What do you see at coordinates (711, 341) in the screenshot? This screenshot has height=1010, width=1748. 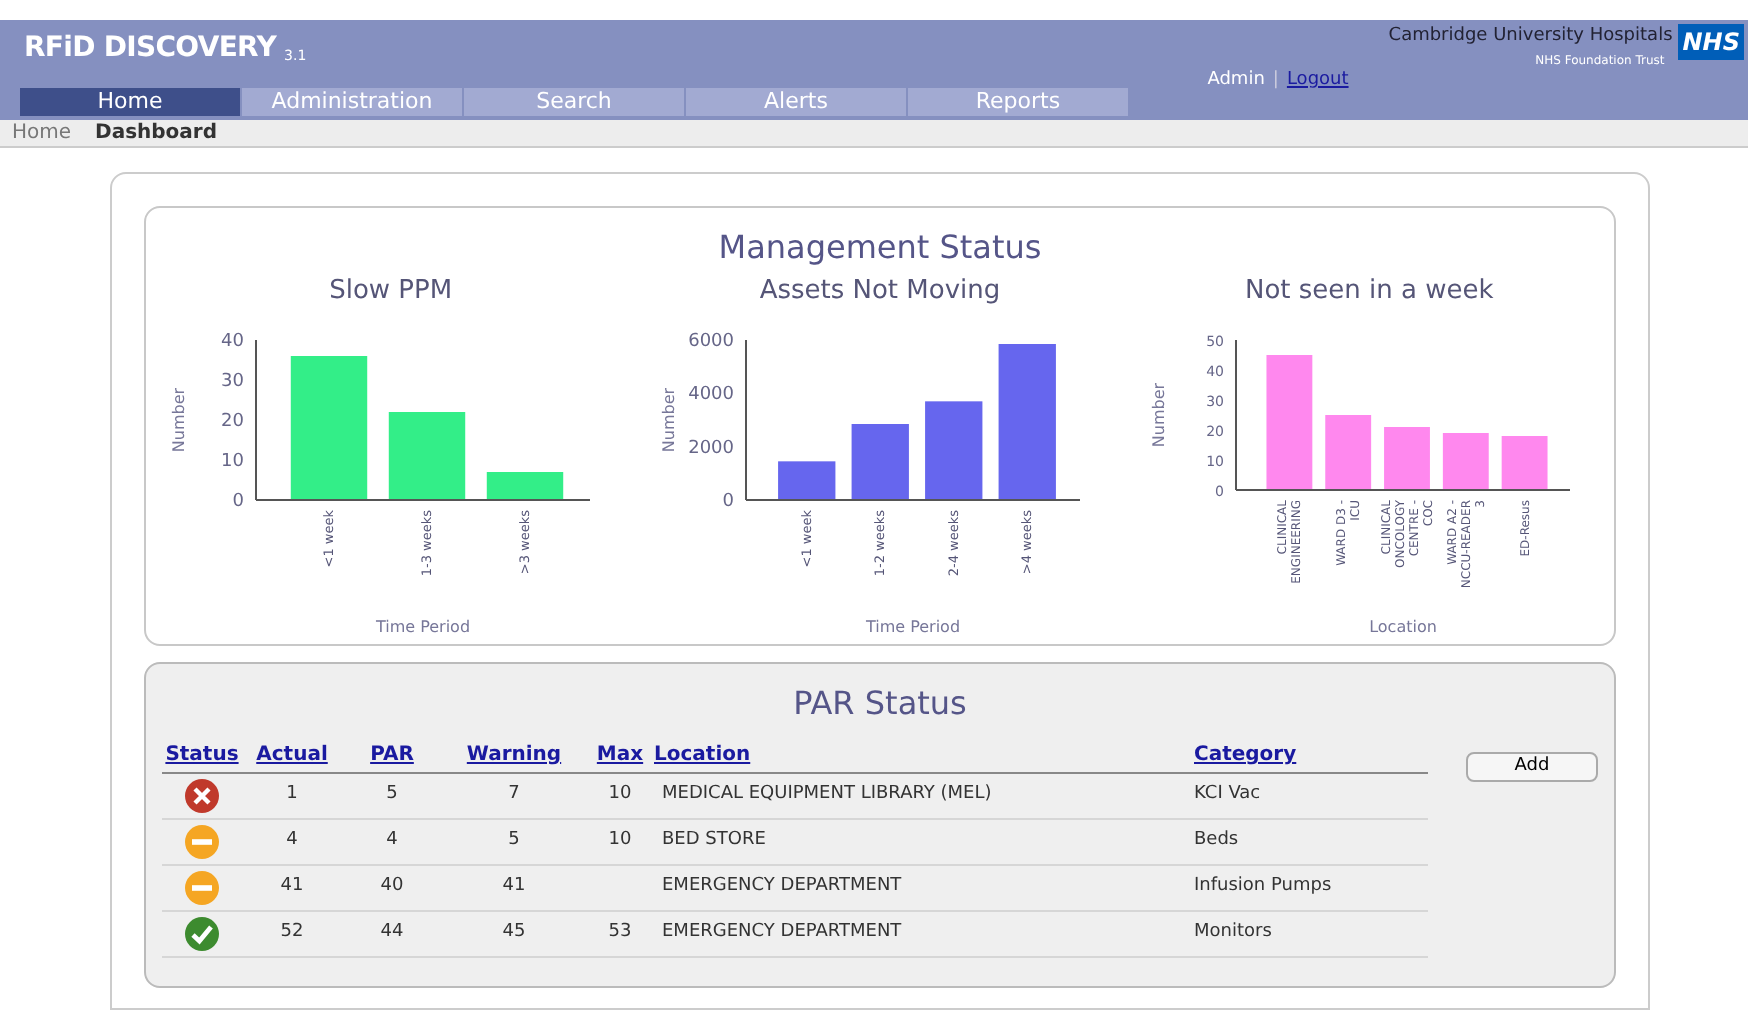 I see `tick-label: 6000` at bounding box center [711, 341].